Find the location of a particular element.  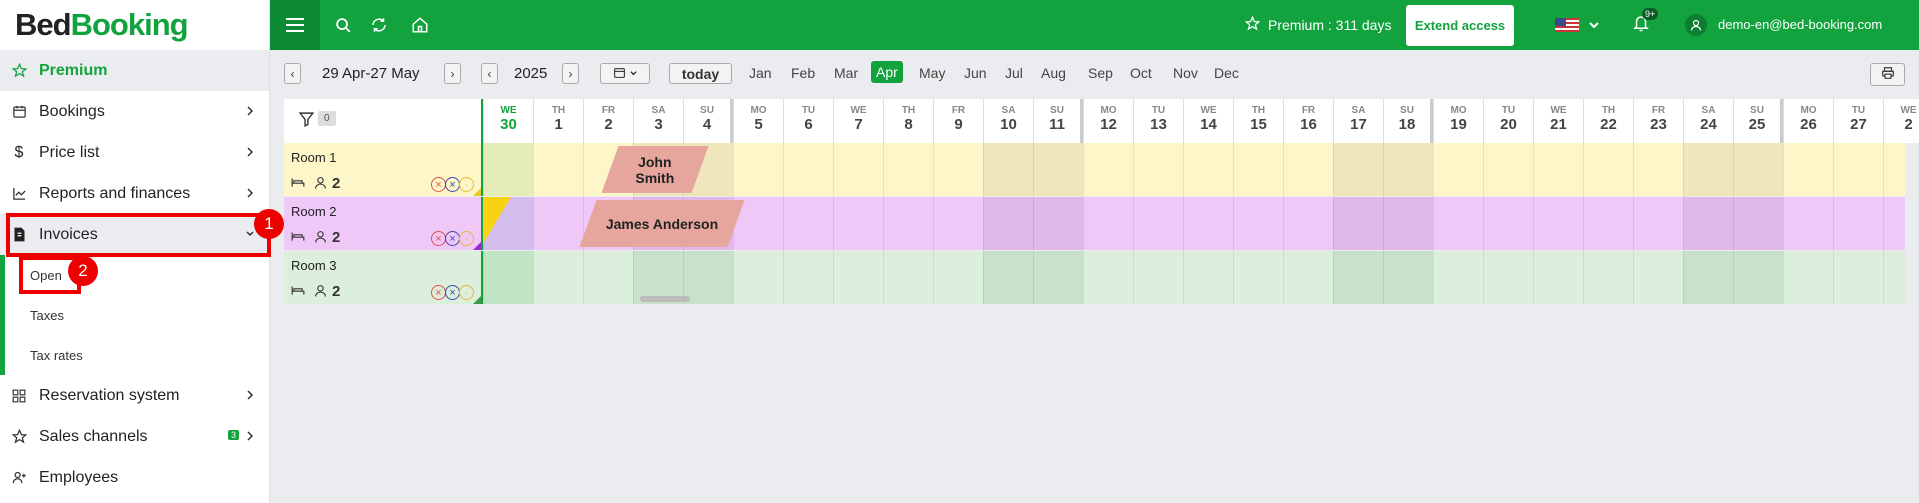

booking-block: James Anderson is located at coordinates (662, 223).